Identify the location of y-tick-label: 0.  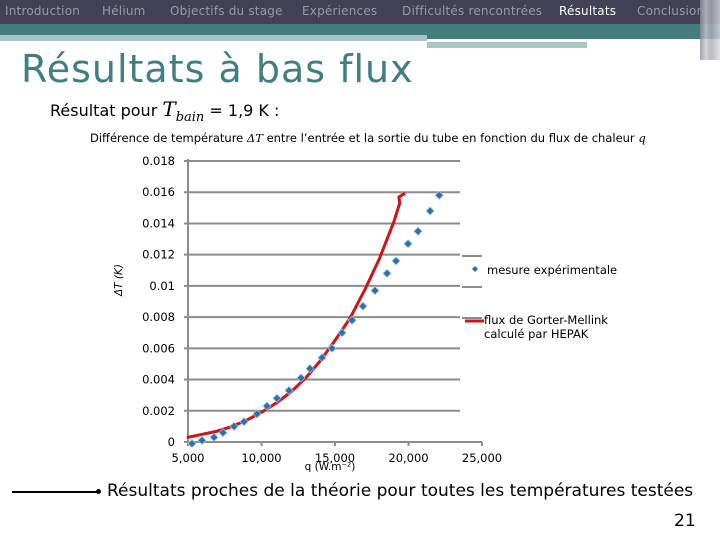
(171, 442).